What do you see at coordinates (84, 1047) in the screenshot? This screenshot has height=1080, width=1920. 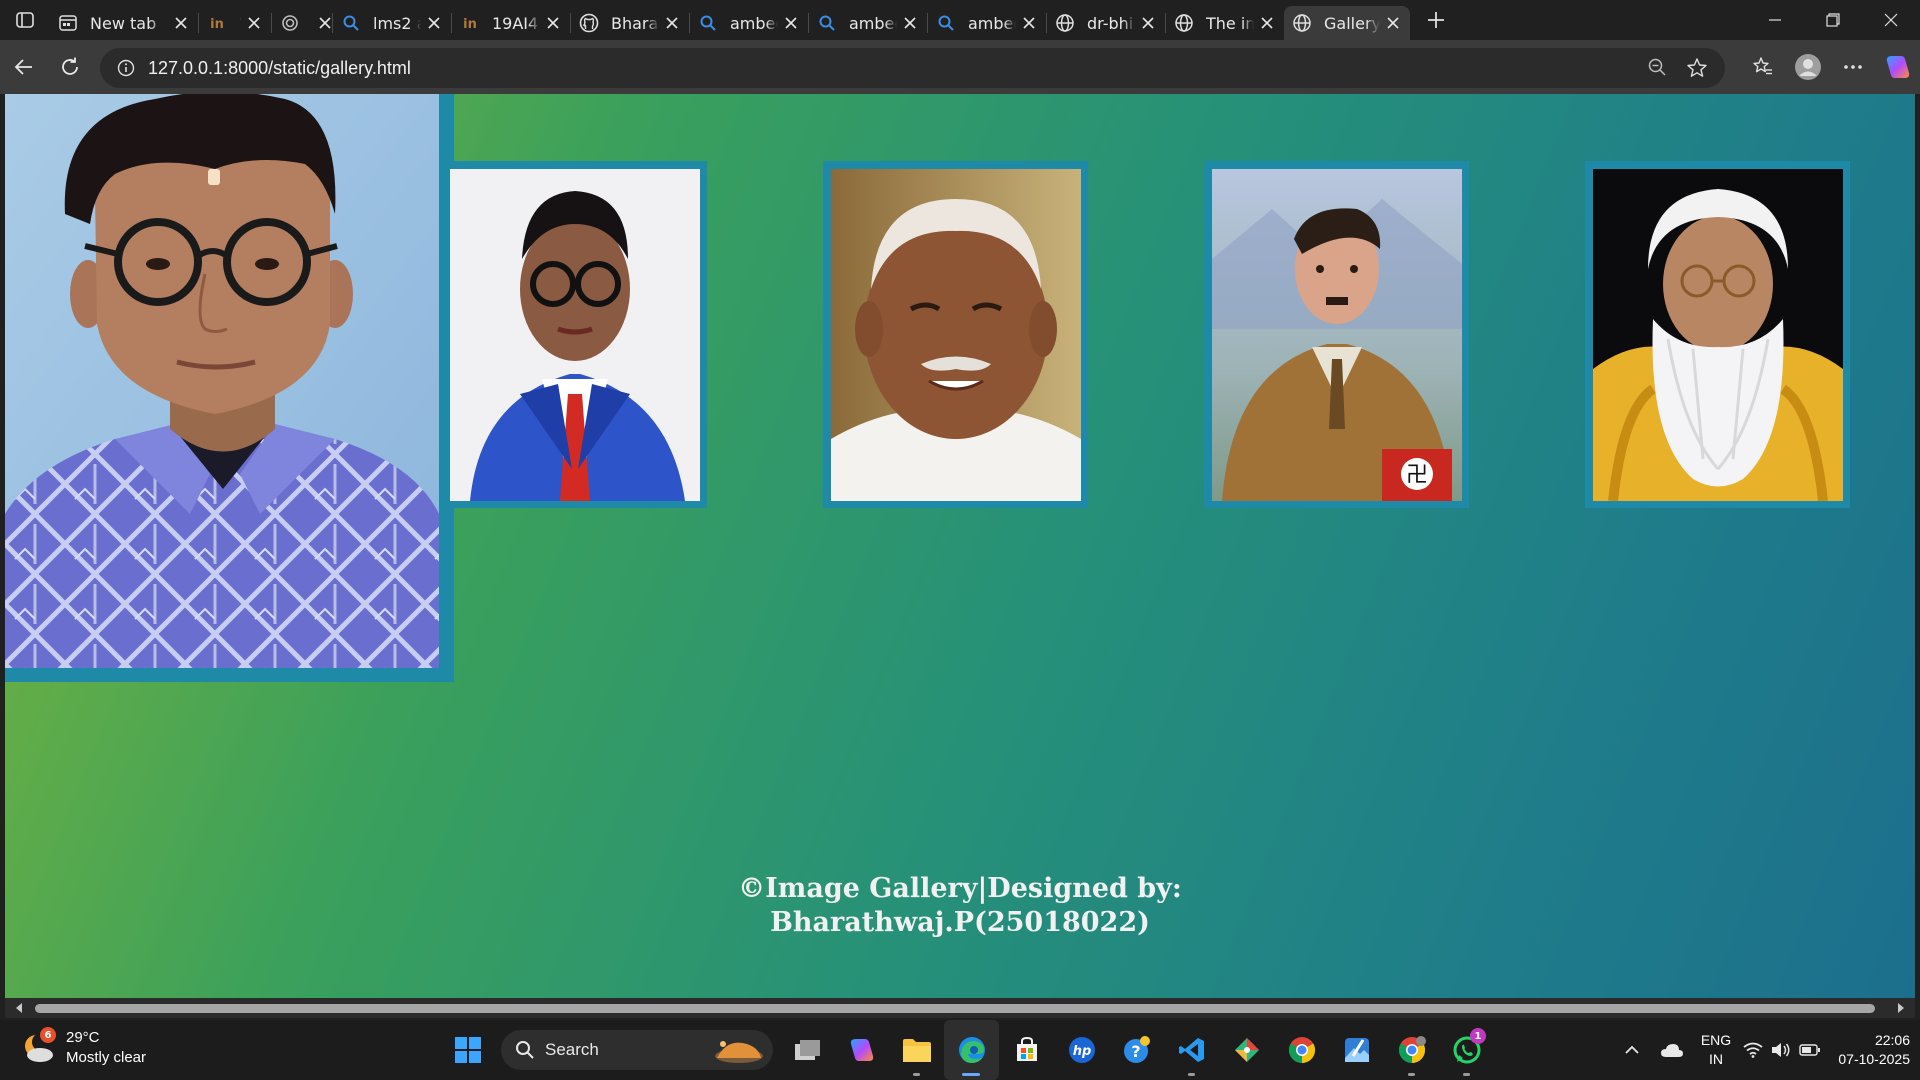 I see `weather-widget: 6 29°C Mostly clear` at bounding box center [84, 1047].